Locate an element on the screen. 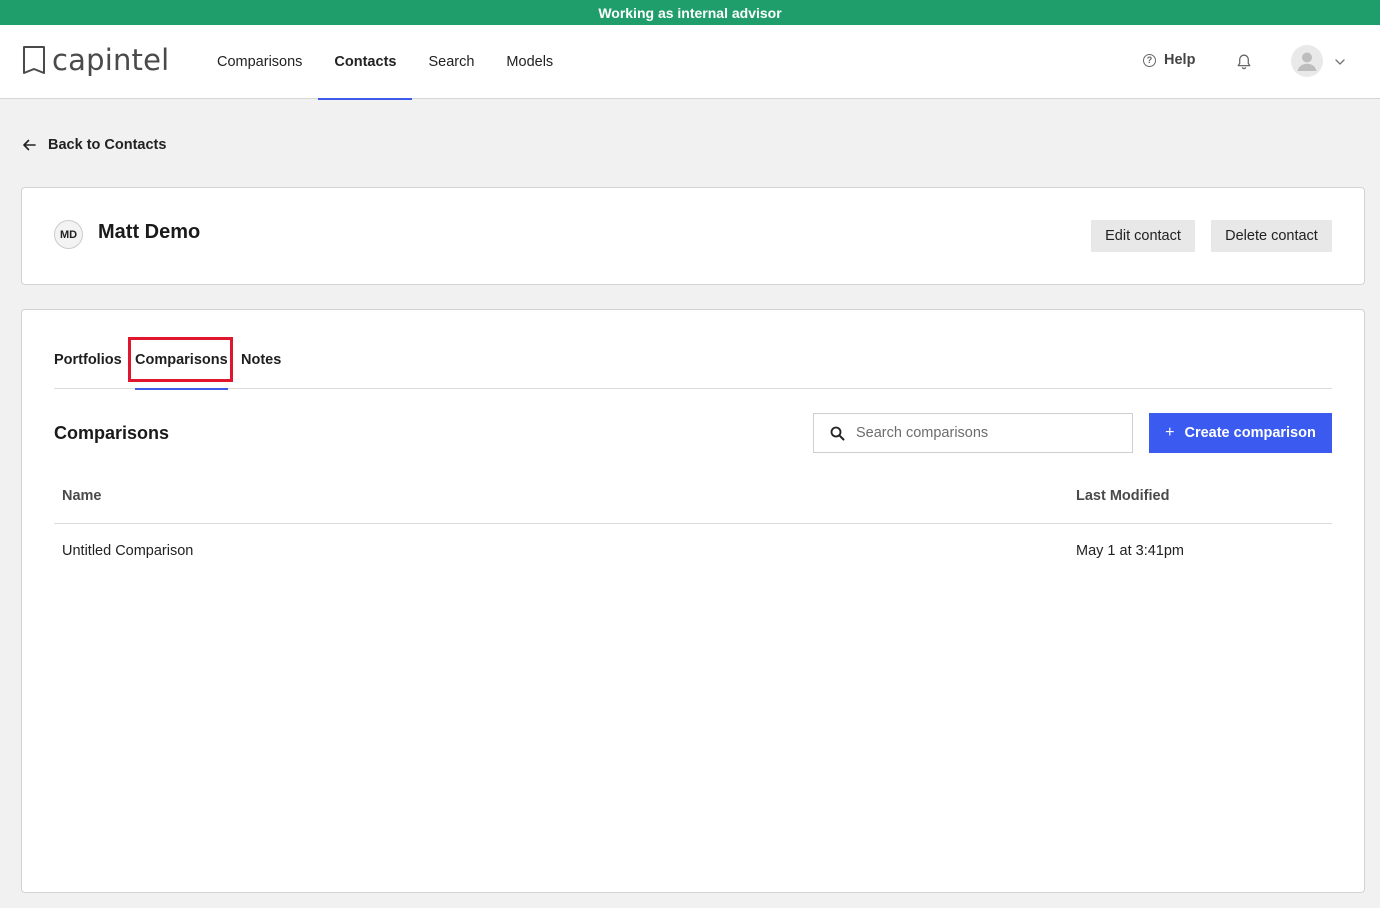 This screenshot has width=1380, height=908. back-link-label: Back to Contacts is located at coordinates (107, 145).